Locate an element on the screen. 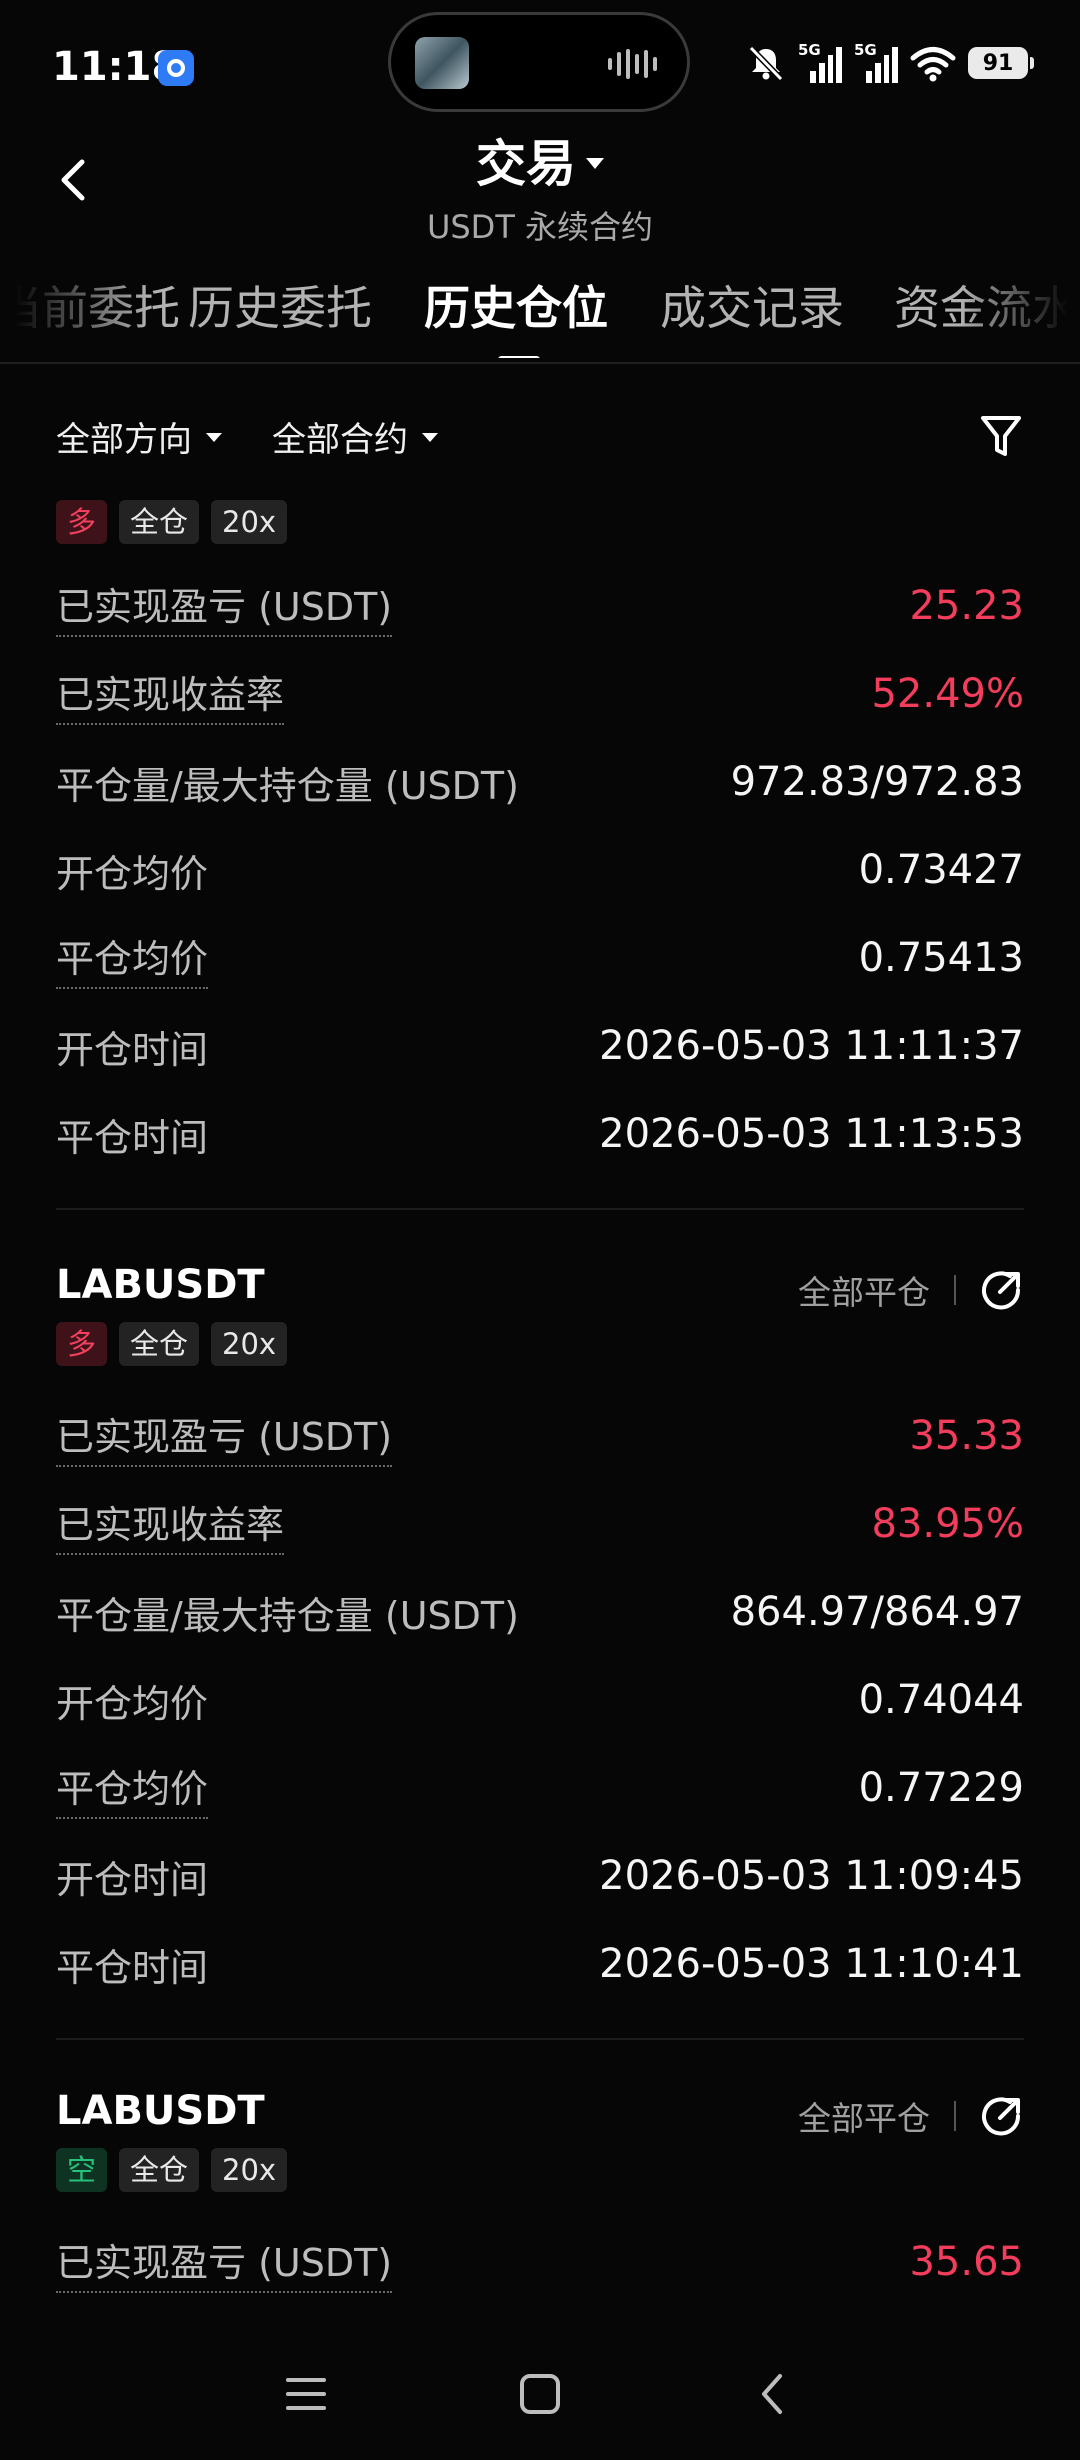  open-avg-row: 开仓均价 0.74044 is located at coordinates (540, 1700).